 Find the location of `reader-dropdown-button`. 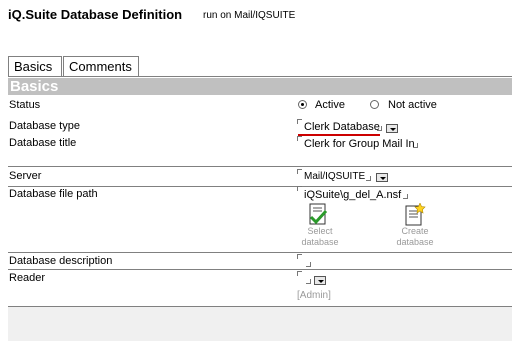

reader-dropdown-button is located at coordinates (320, 280).